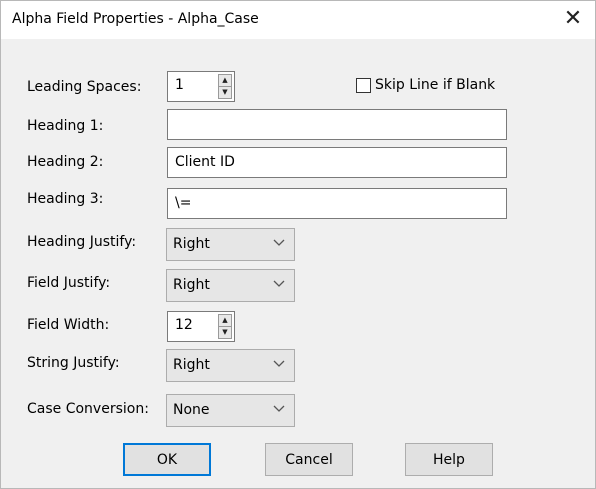 The width and height of the screenshot is (596, 489). I want to click on field-justify-value: Right, so click(191, 285).